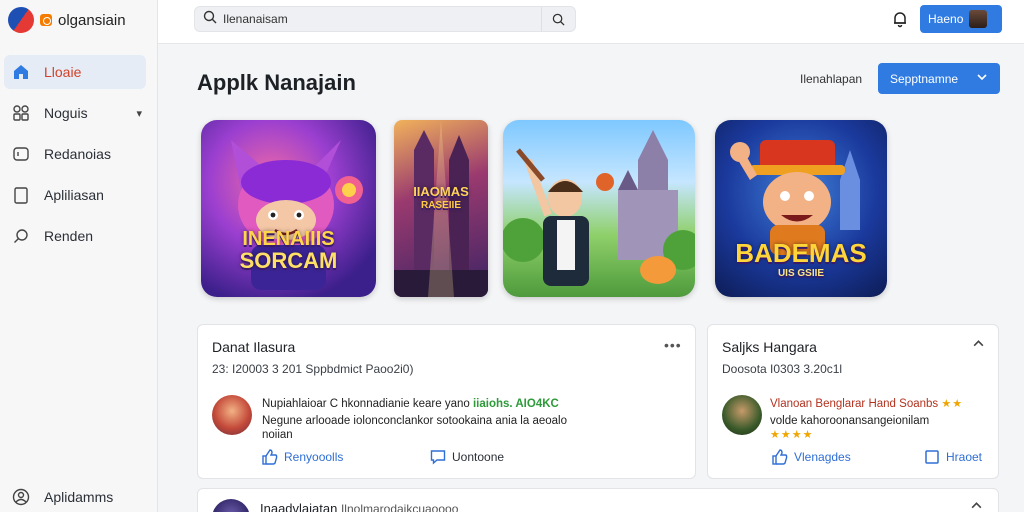 This screenshot has width=1024, height=512. What do you see at coordinates (21, 497) in the screenshot?
I see `user-circle-icon` at bounding box center [21, 497].